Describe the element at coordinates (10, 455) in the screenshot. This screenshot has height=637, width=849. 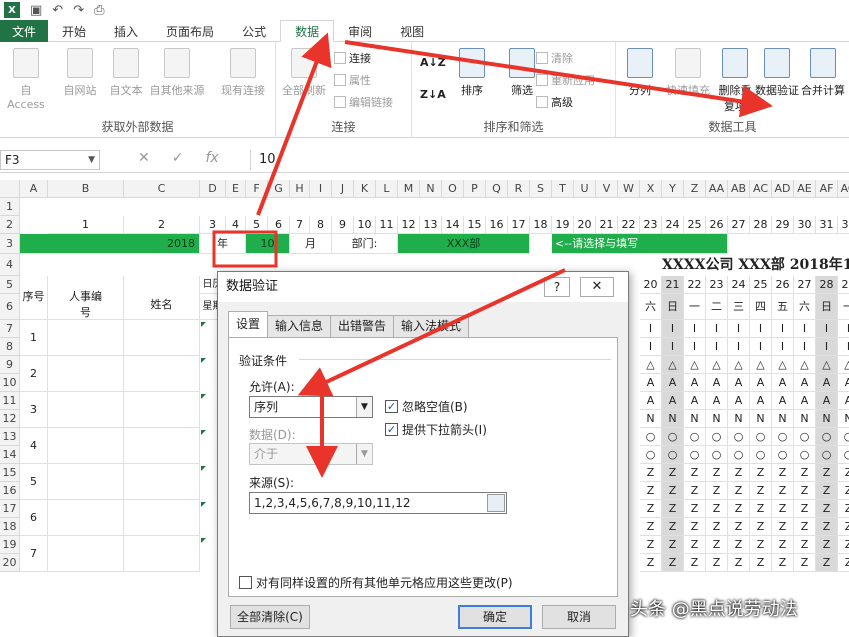
I see `row-header: 14` at that location.